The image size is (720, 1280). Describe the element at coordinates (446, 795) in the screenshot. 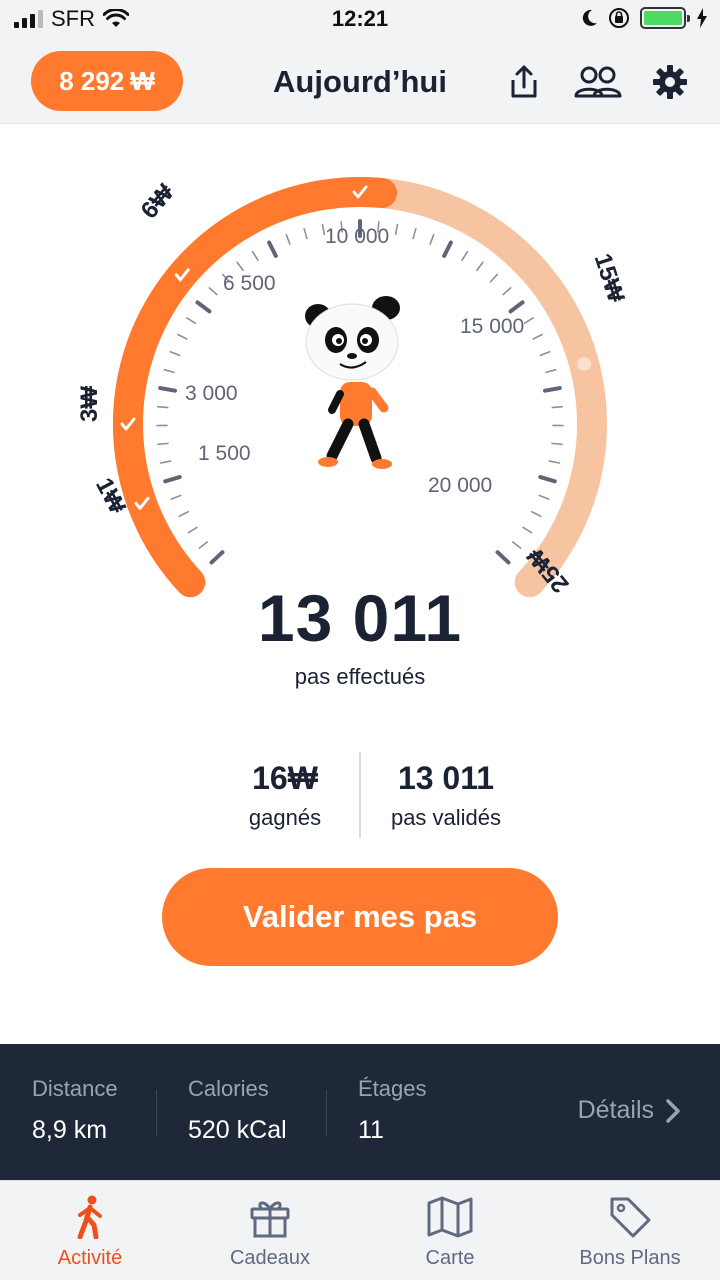

I see `validated-stat: 13 011 pas validés` at that location.